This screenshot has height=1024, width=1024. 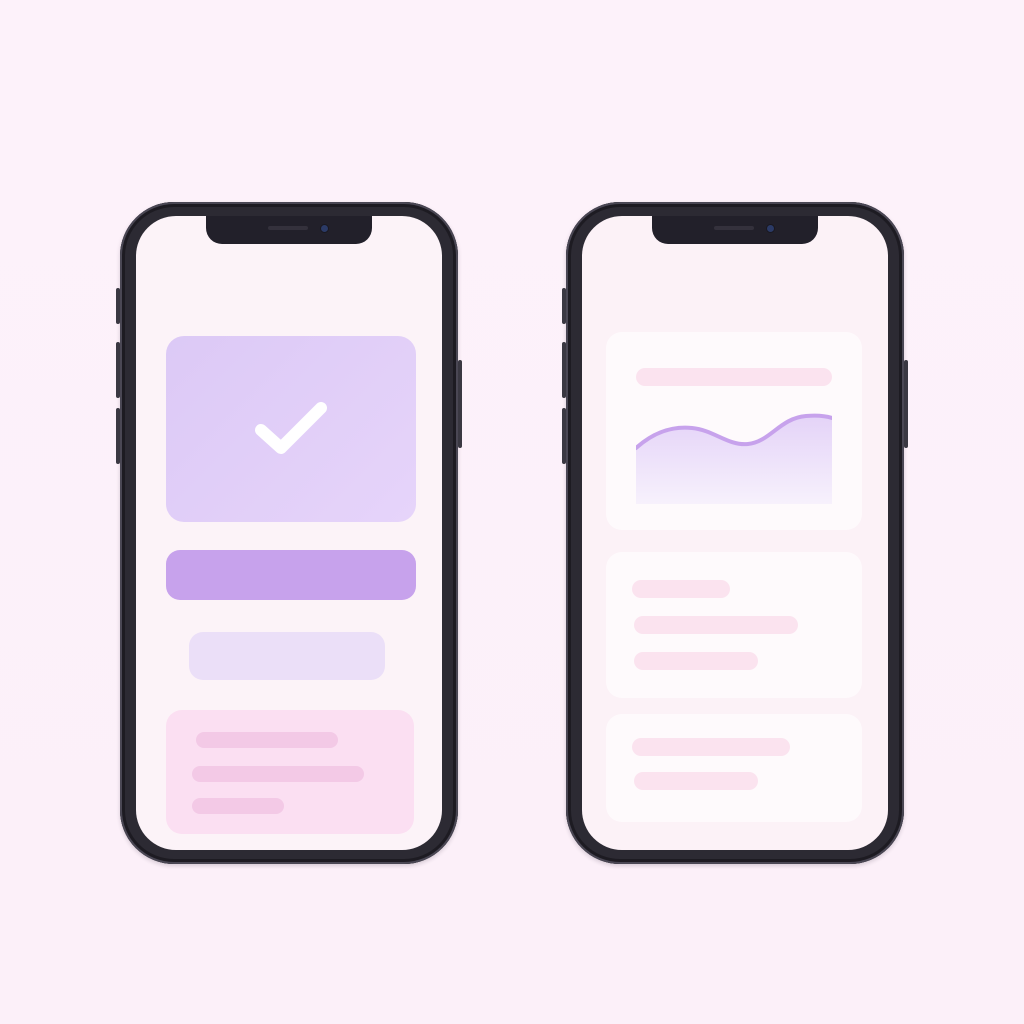 I want to click on info-card, so click(x=734, y=768).